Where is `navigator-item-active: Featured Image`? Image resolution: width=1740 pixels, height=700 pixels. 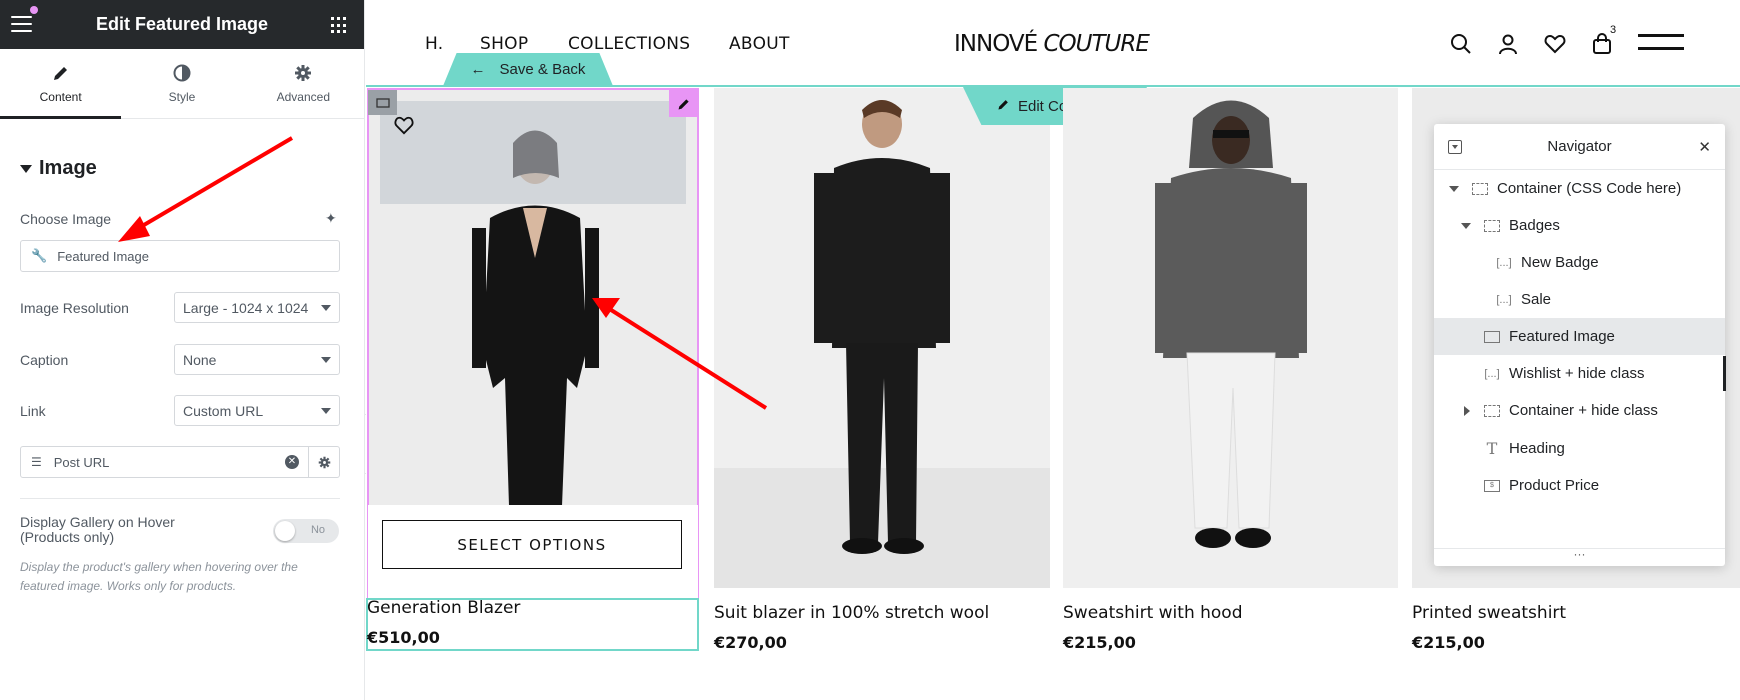
navigator-item-active: Featured Image is located at coordinates (1579, 336).